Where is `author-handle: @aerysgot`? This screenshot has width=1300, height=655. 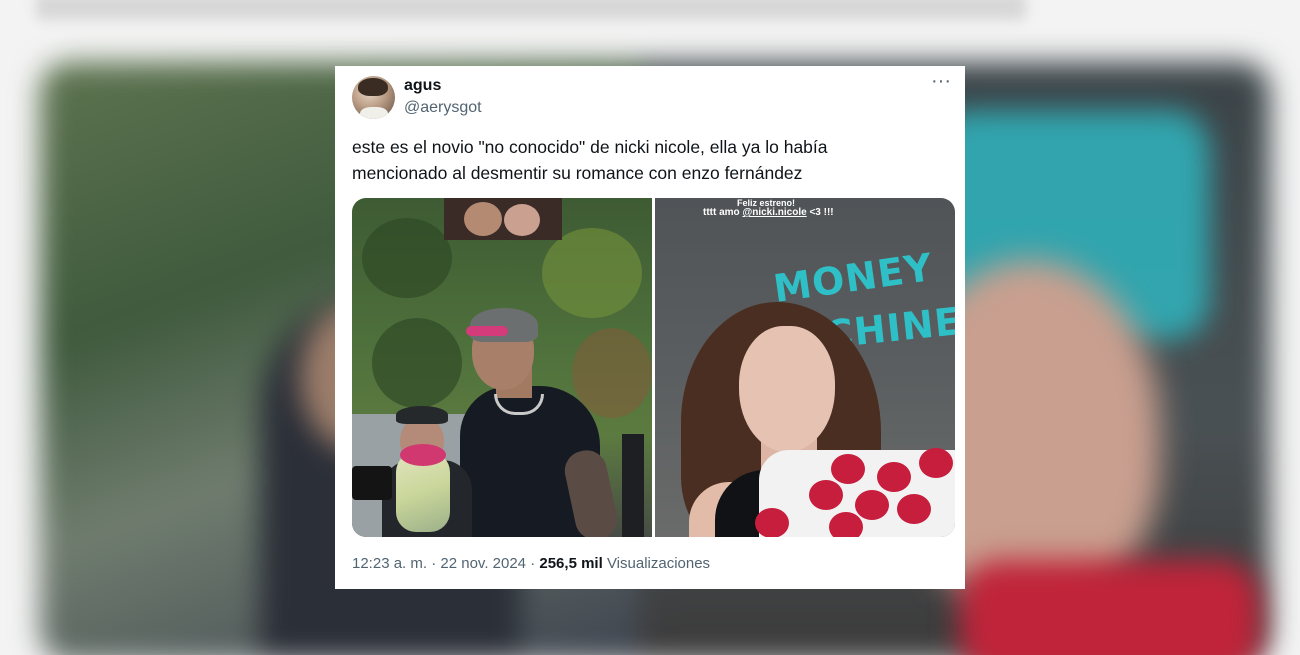
author-handle: @aerysgot is located at coordinates (443, 108).